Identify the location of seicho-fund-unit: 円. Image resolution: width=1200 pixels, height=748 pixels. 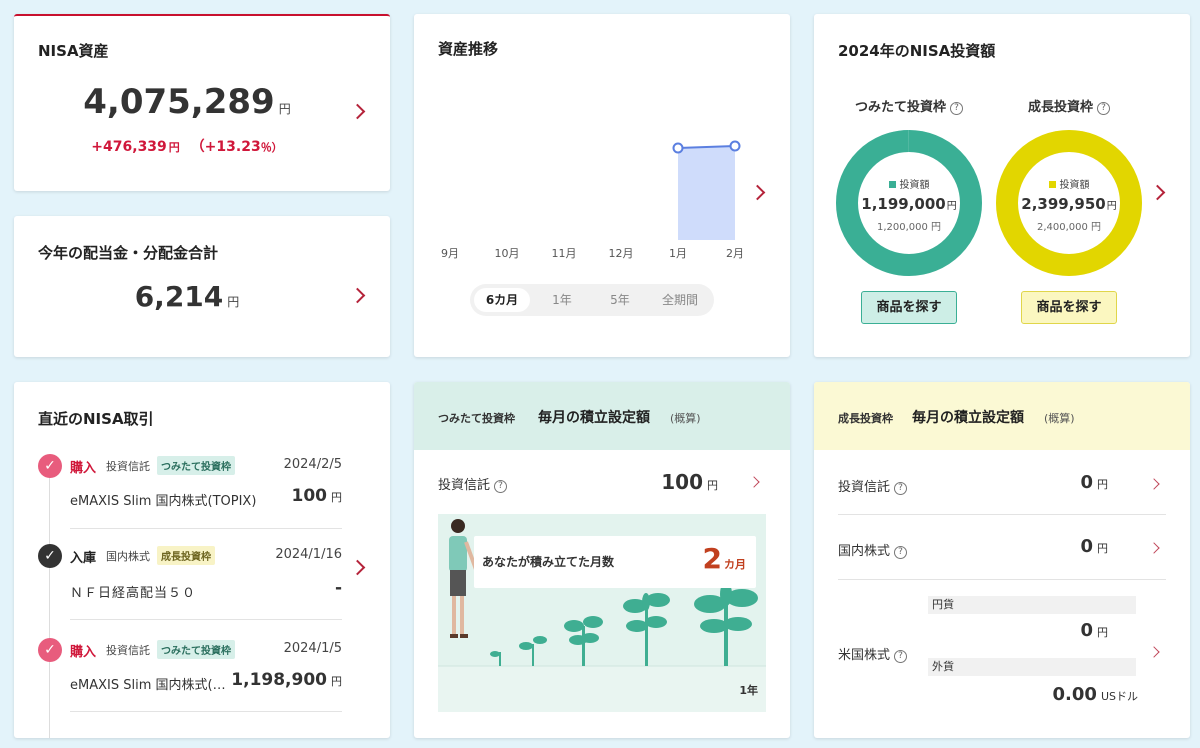
(1102, 484).